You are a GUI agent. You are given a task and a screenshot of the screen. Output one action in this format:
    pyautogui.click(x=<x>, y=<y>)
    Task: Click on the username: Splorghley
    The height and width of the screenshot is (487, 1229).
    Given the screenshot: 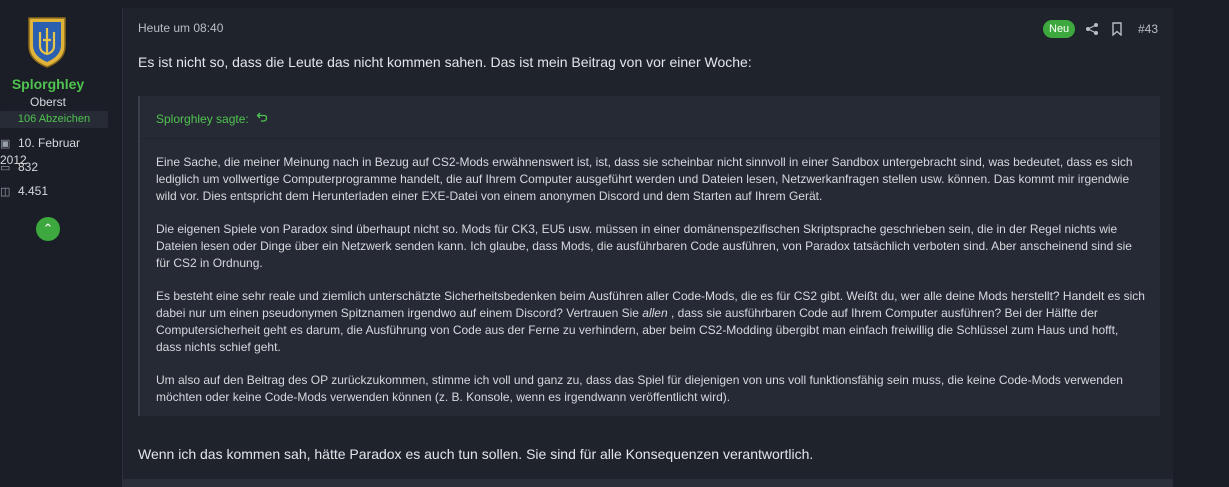 What is the action you would take?
    pyautogui.click(x=48, y=84)
    